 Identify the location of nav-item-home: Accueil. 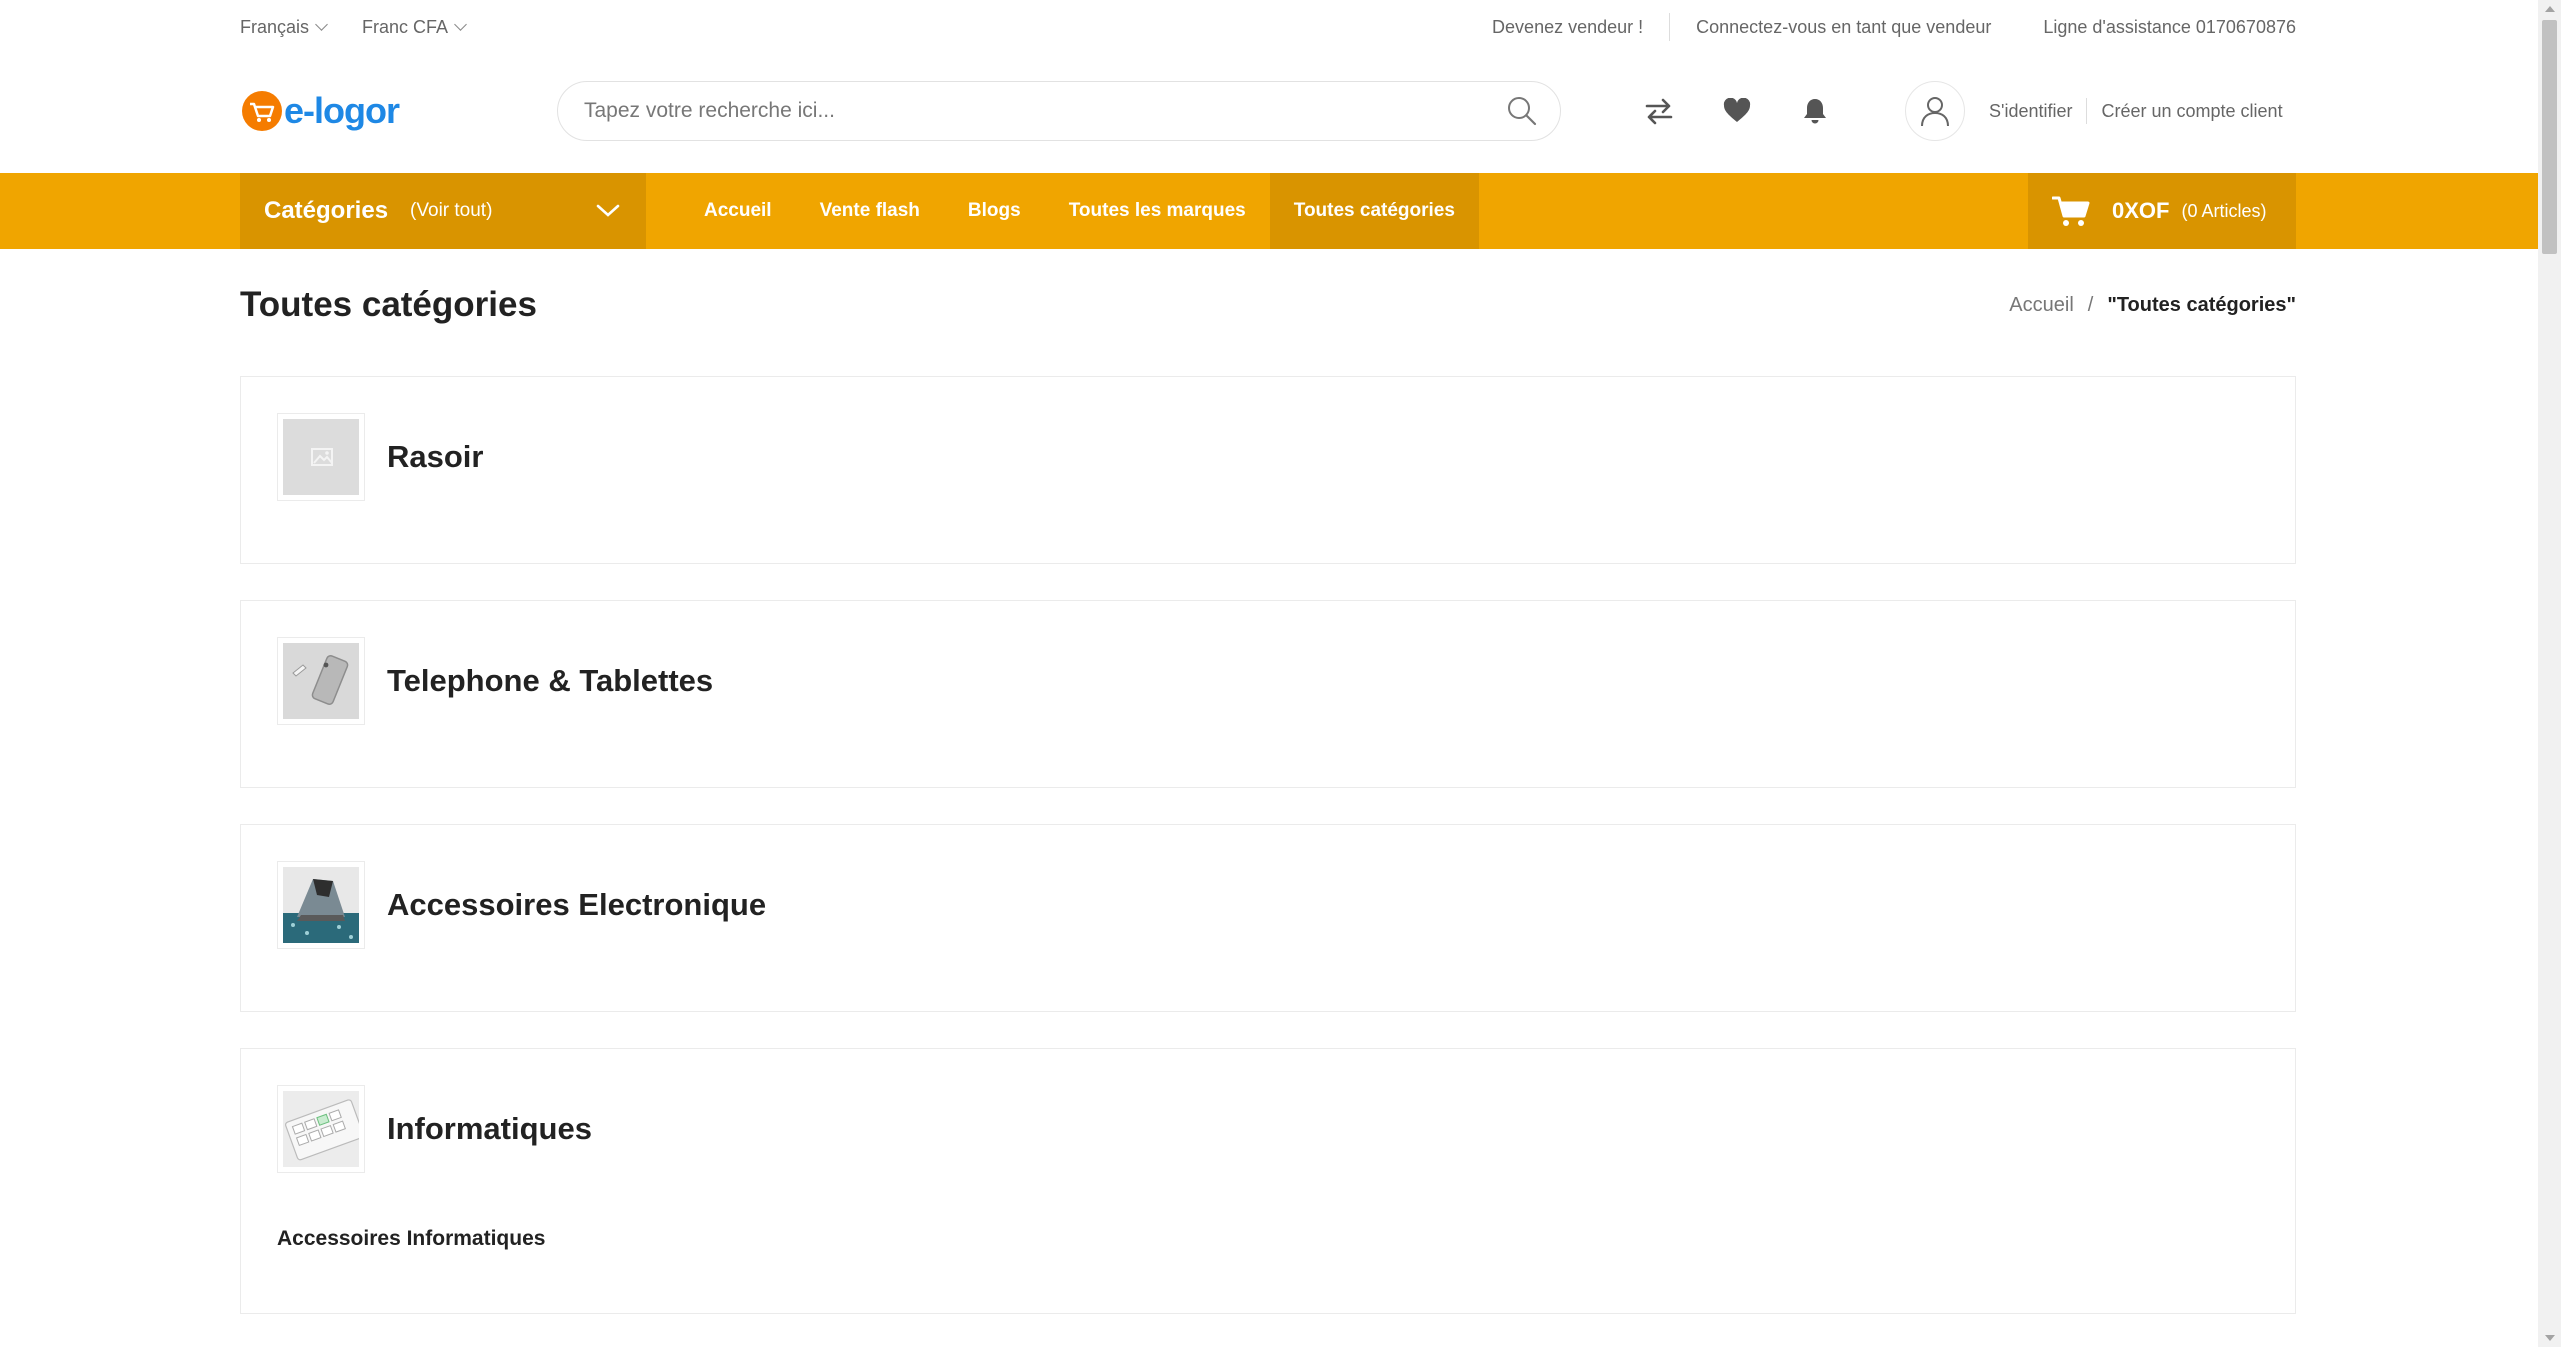
(738, 211).